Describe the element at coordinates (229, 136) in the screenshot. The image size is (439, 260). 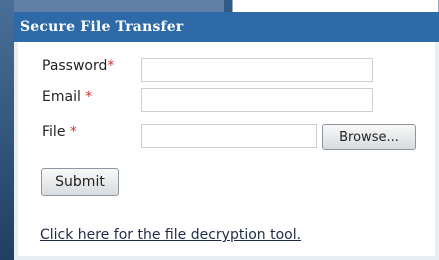
I see `file-path-field` at that location.